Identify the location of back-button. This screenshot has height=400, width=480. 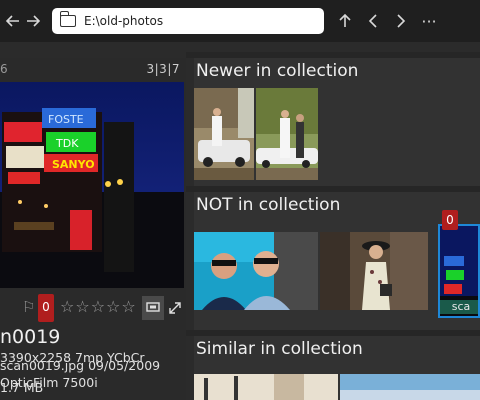
(13, 21).